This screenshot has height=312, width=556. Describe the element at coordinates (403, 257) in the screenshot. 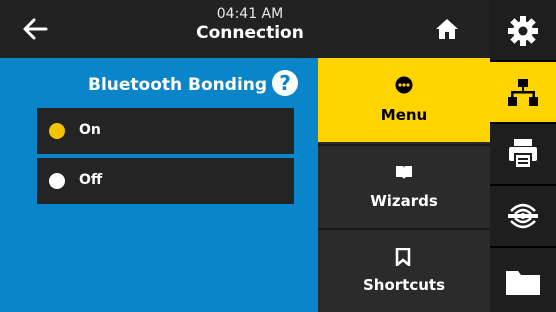

I see `bookmark-icon` at that location.